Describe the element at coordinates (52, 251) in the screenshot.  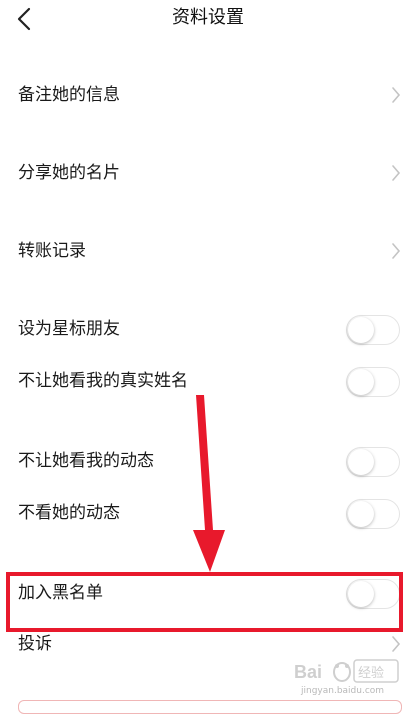
I see `row-transfer-records-label: 转账记录` at that location.